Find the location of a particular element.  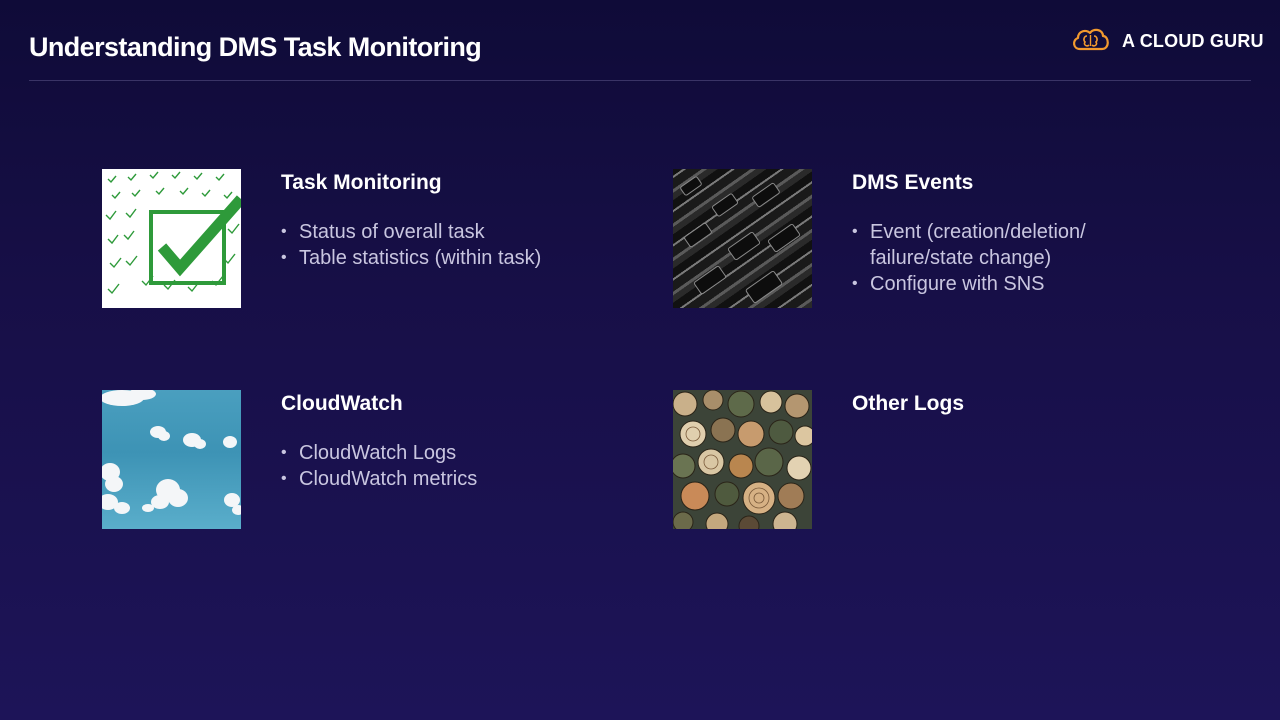

list-item: CloudWatch Logs is located at coordinates (379, 453).